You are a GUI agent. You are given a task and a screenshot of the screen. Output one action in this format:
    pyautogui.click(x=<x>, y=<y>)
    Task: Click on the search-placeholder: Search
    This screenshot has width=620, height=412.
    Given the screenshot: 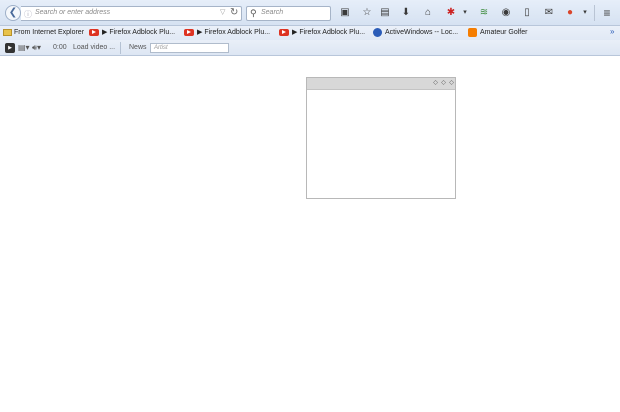 What is the action you would take?
    pyautogui.click(x=272, y=12)
    